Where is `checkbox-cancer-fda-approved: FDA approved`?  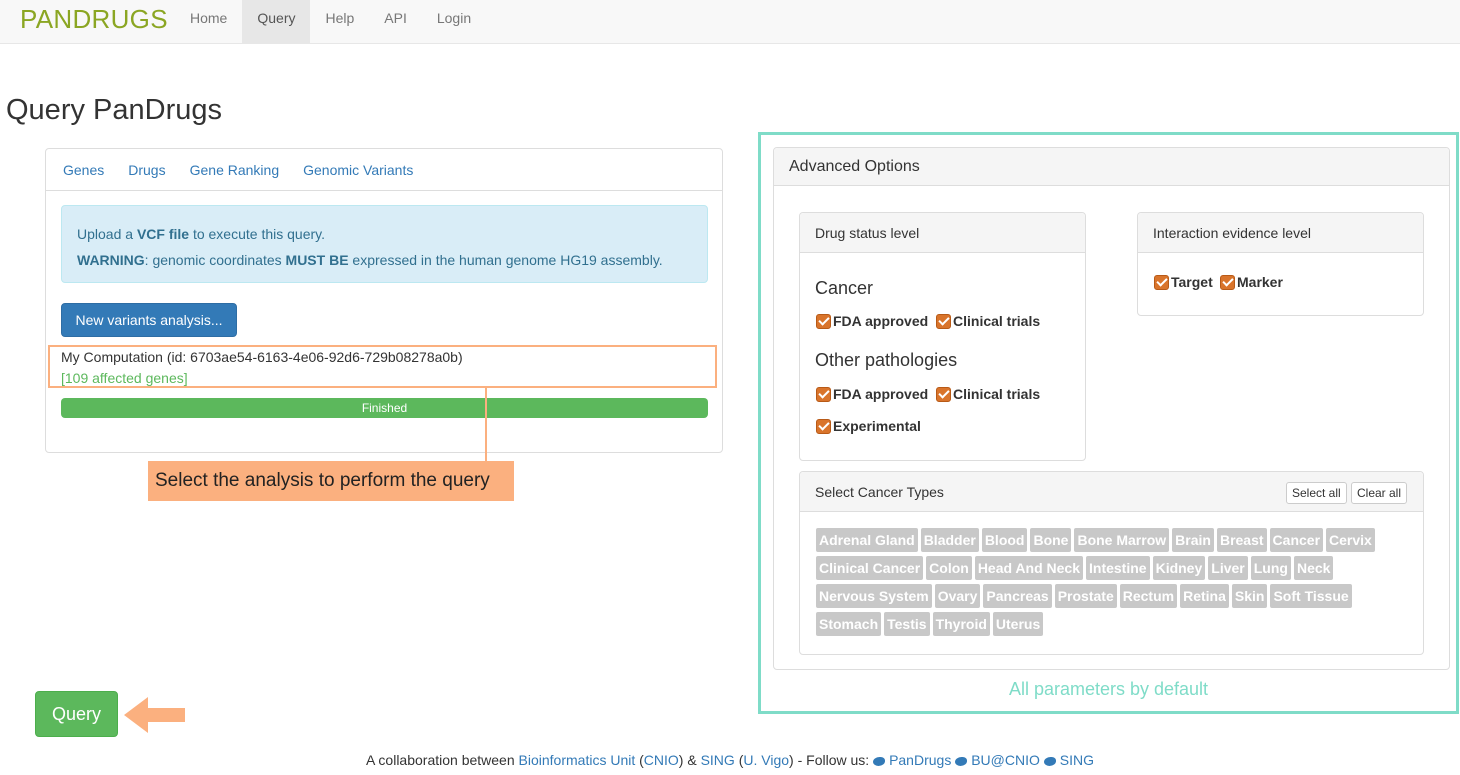
checkbox-cancer-fda-approved: FDA approved is located at coordinates (872, 321).